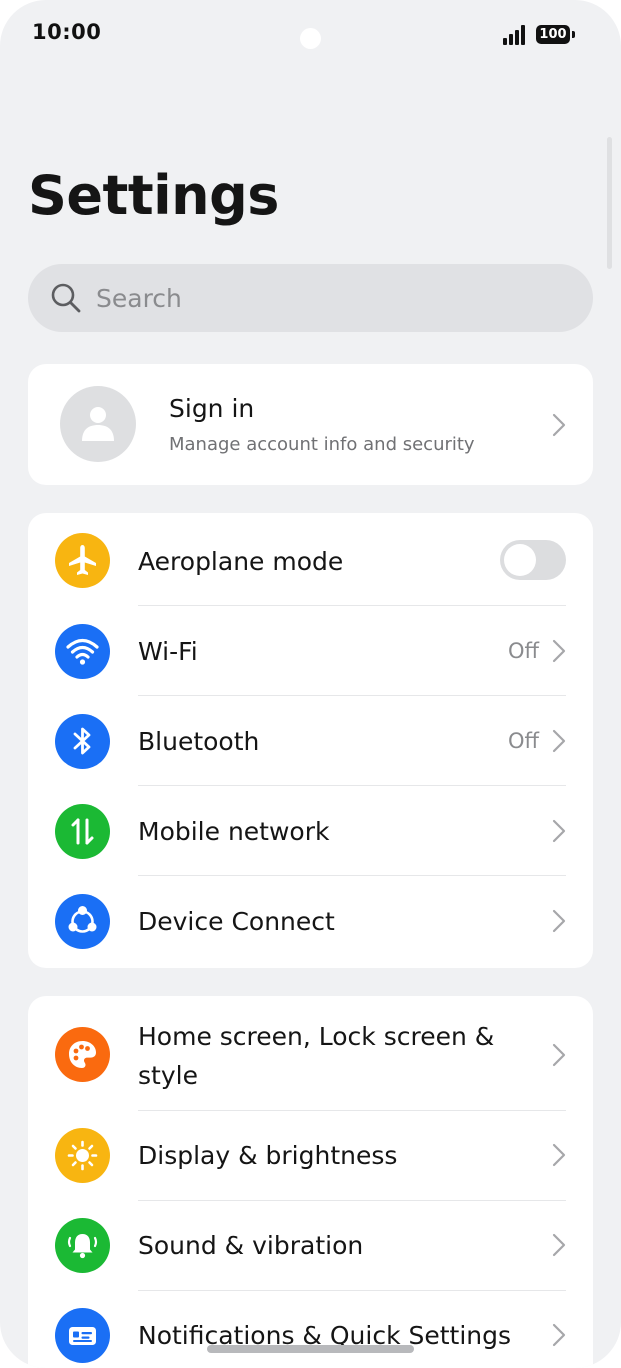 Image resolution: width=621 pixels, height=1368 pixels. What do you see at coordinates (520, 560) in the screenshot?
I see `toggle-knob` at bounding box center [520, 560].